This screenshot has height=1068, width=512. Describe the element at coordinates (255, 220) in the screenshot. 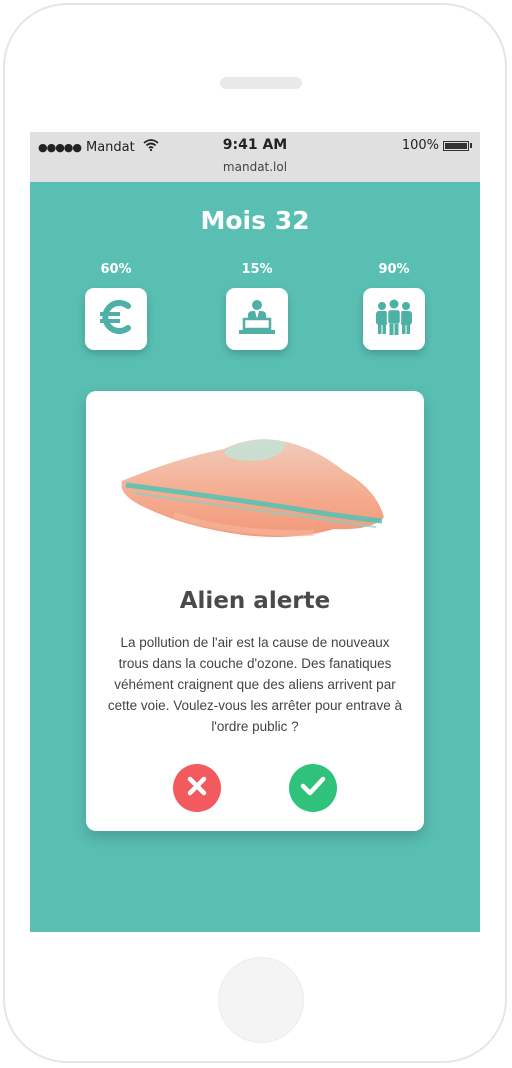

I see `page-title: Mois 32` at that location.